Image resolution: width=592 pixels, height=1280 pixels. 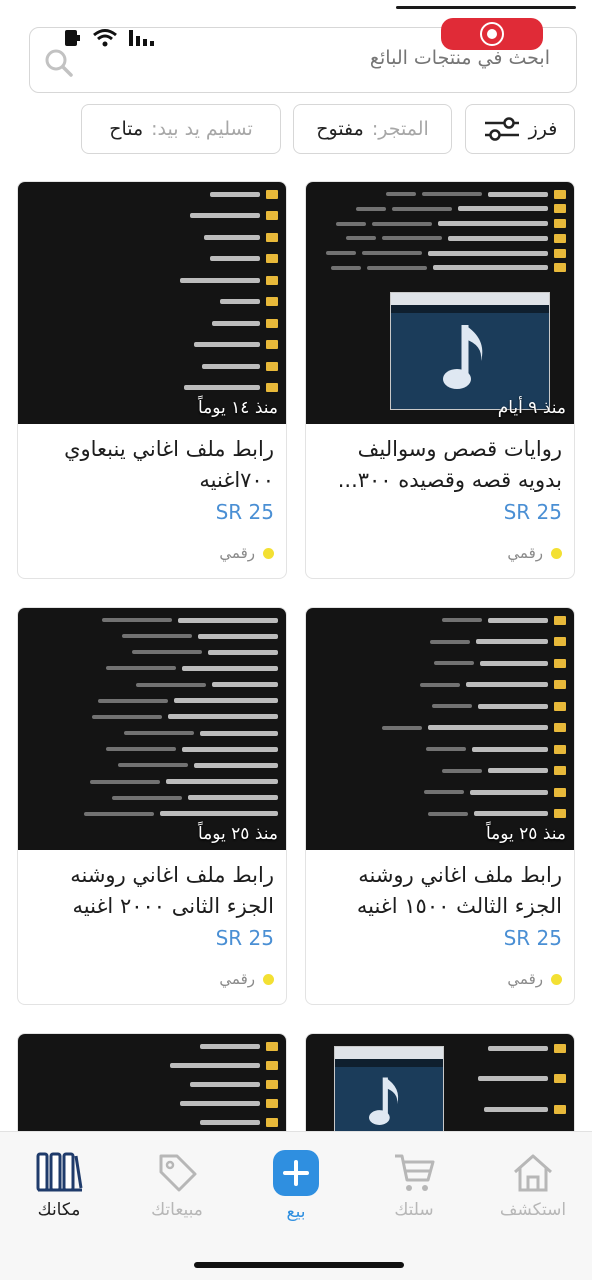 I want to click on nav-sales: مبيعاتك, so click(x=177, y=1185).